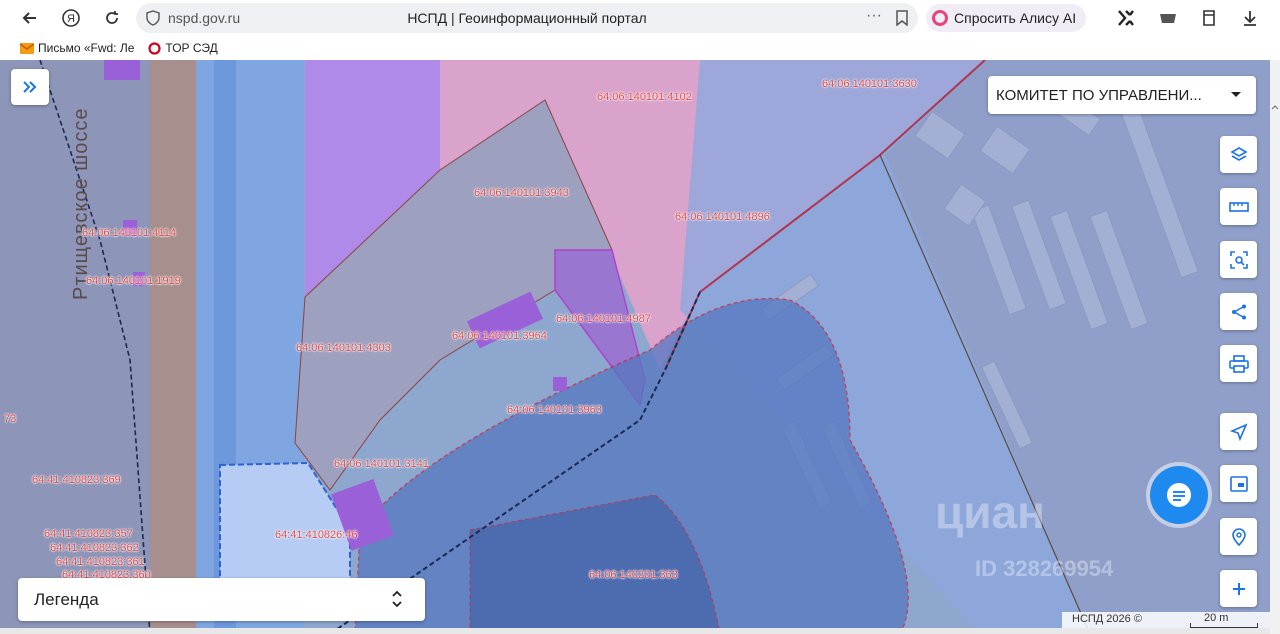 The height and width of the screenshot is (634, 1280). I want to click on reload-icon, so click(112, 17).